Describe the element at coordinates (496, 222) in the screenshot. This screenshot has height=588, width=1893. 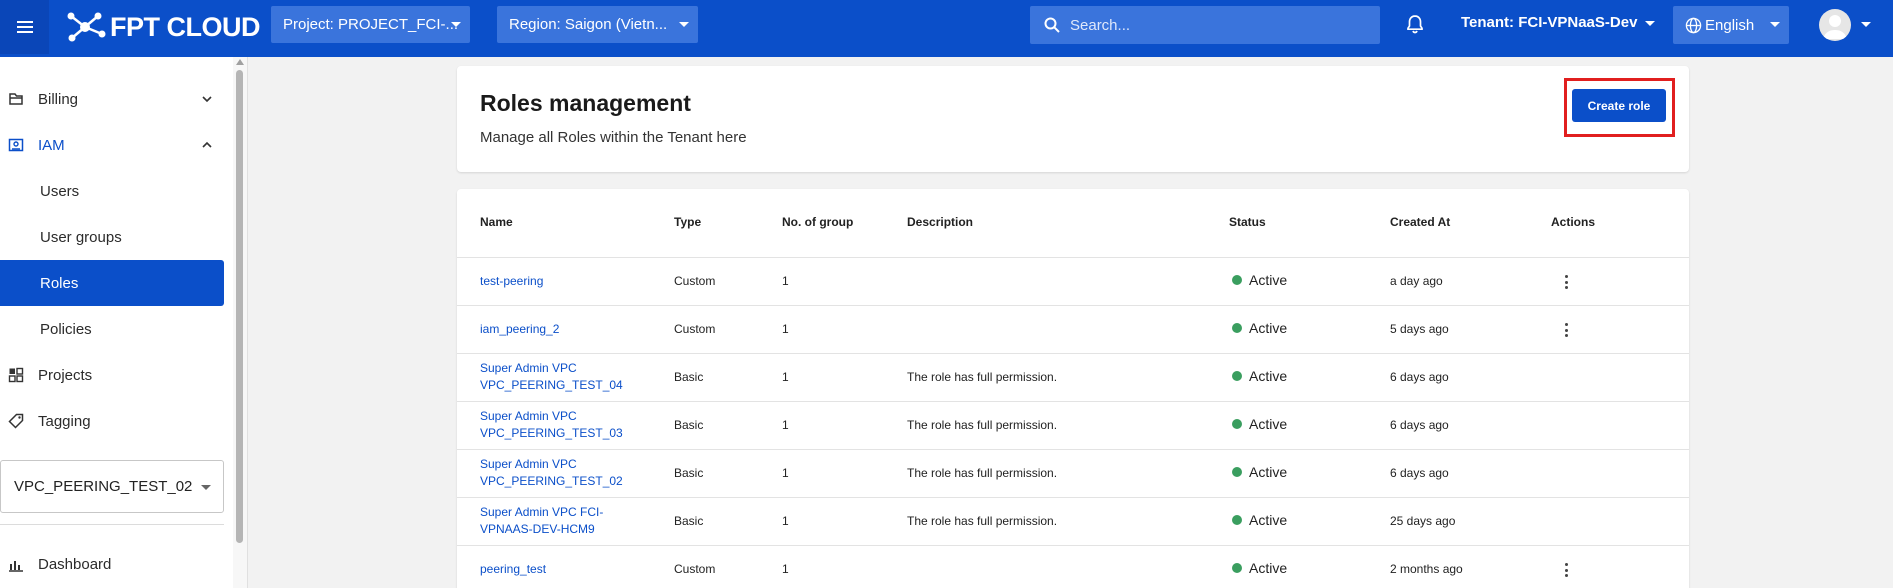
I see `column-header-name: Name` at that location.